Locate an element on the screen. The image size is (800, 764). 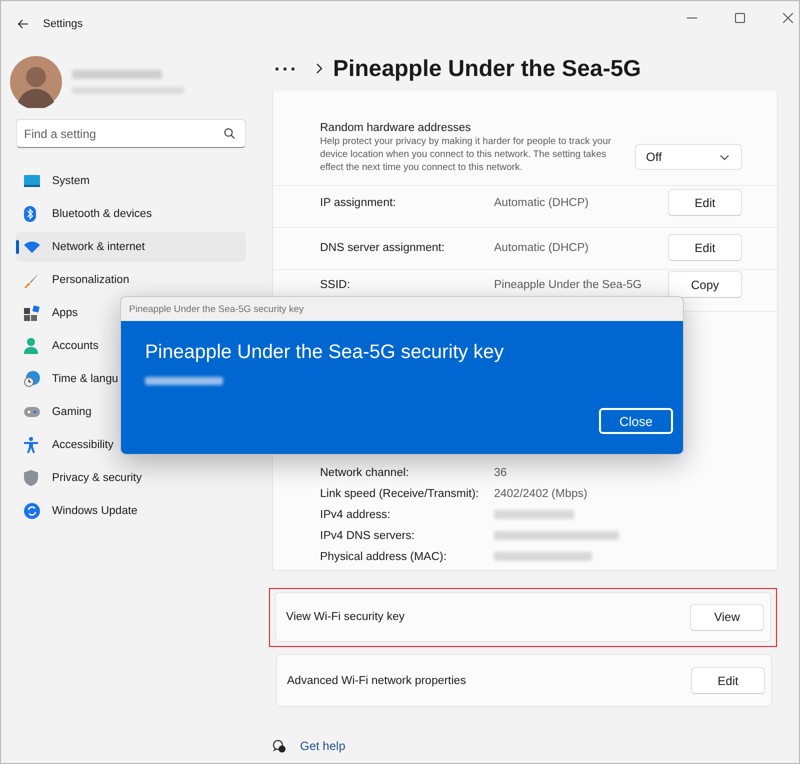
property-value: 2402/2402 (Mbps) is located at coordinates (541, 494).